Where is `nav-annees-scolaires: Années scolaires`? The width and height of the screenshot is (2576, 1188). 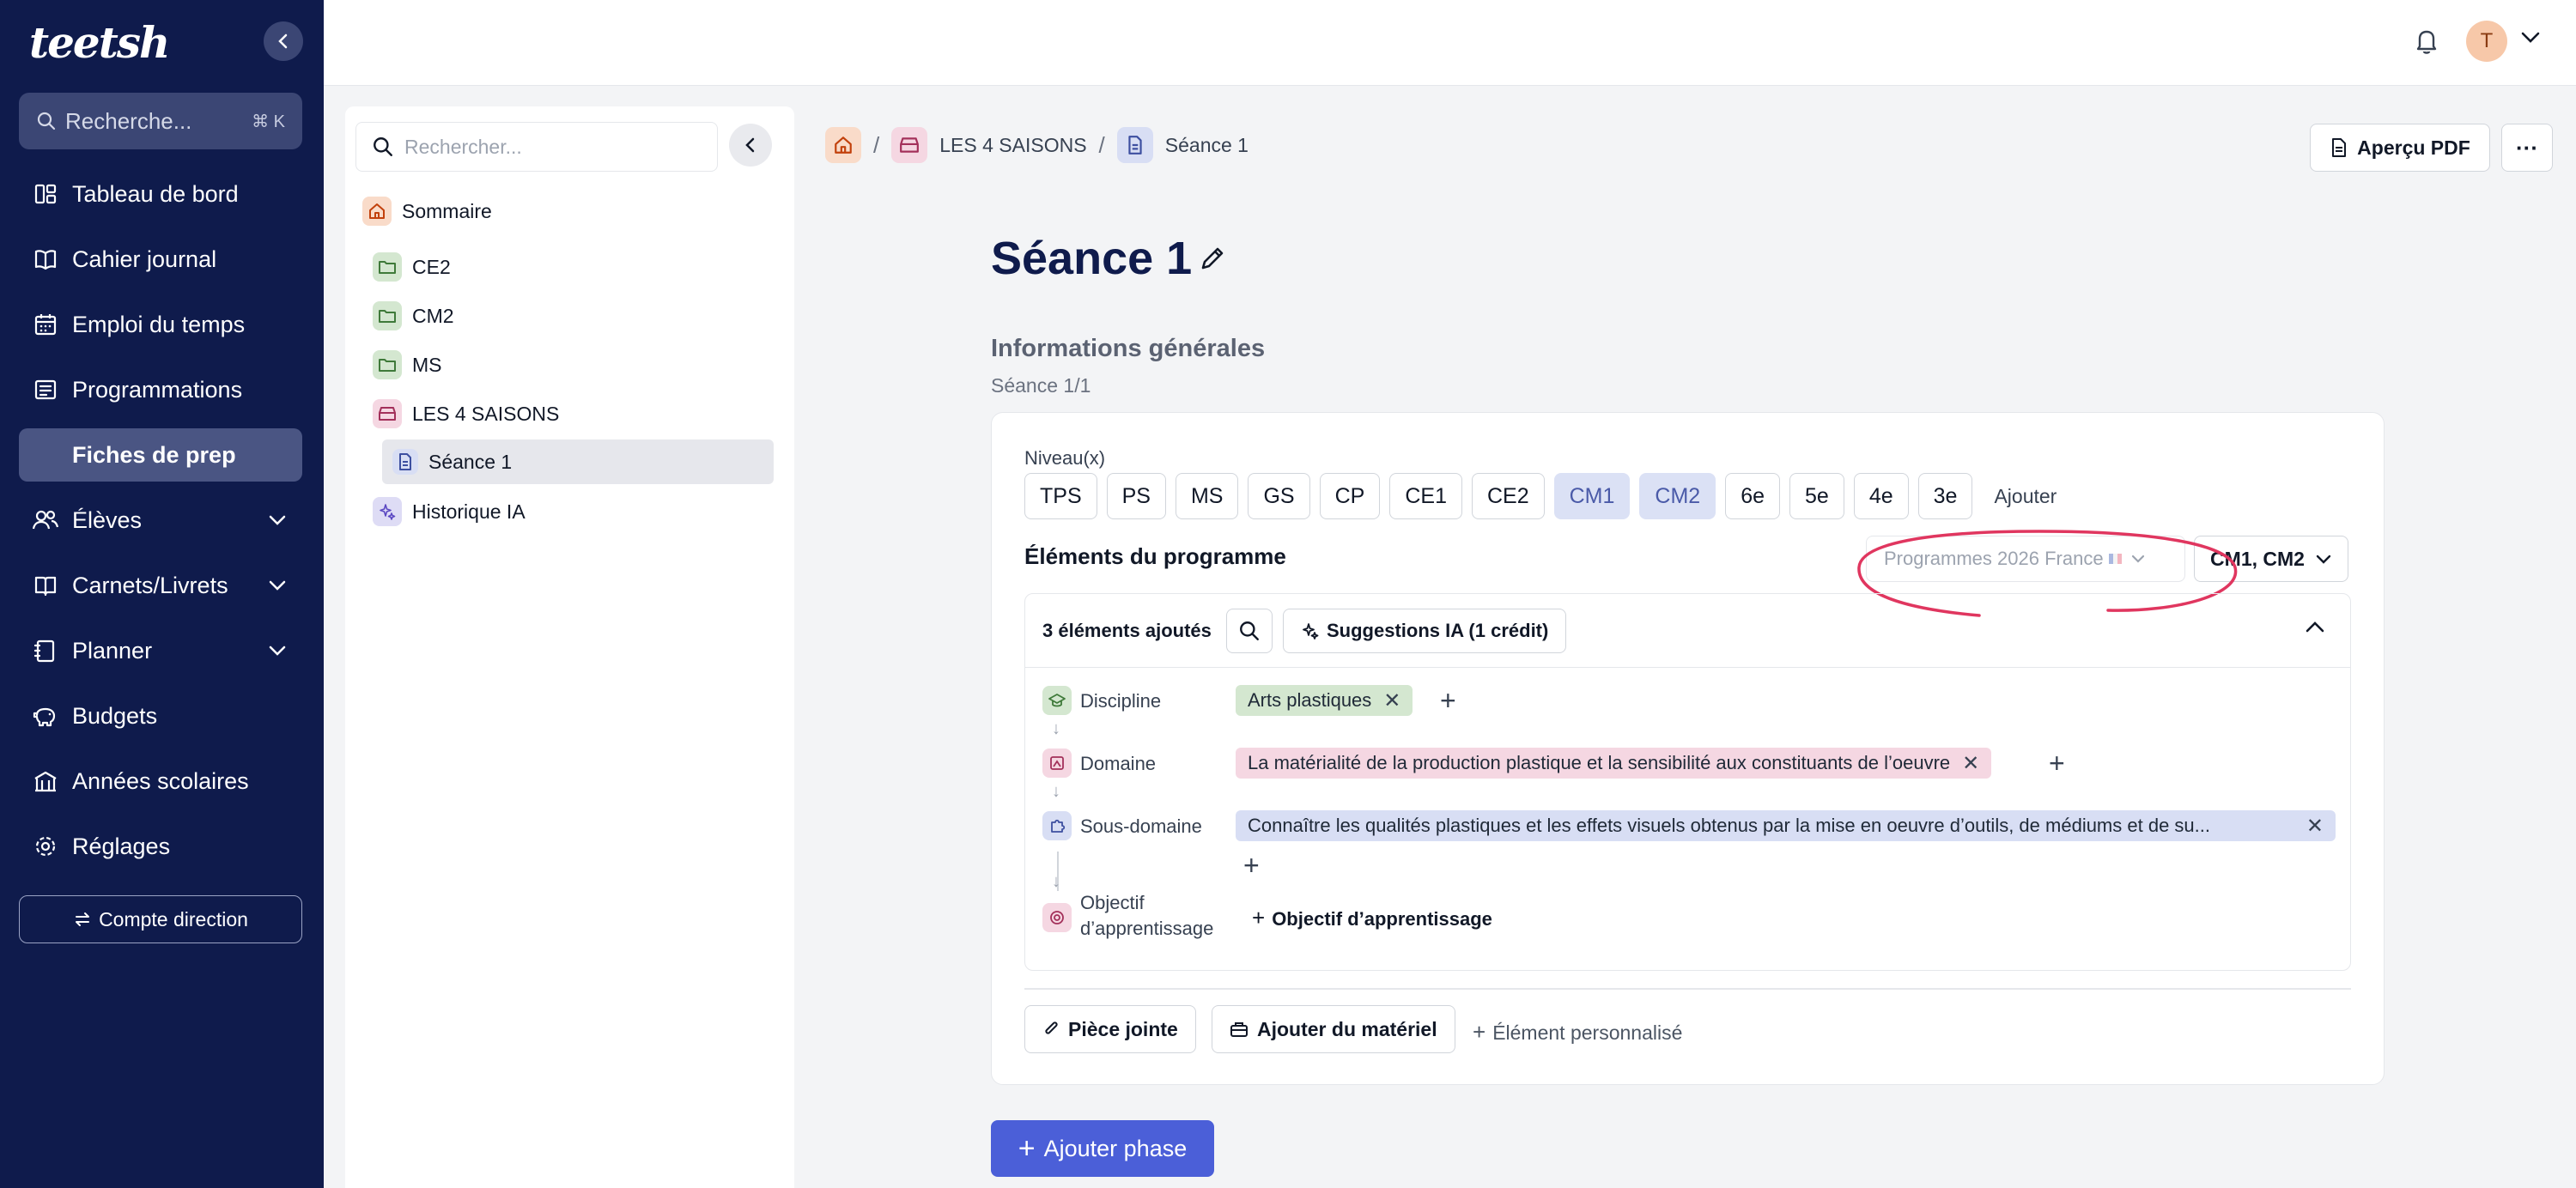 nav-annees-scolaires: Années scolaires is located at coordinates (160, 781).